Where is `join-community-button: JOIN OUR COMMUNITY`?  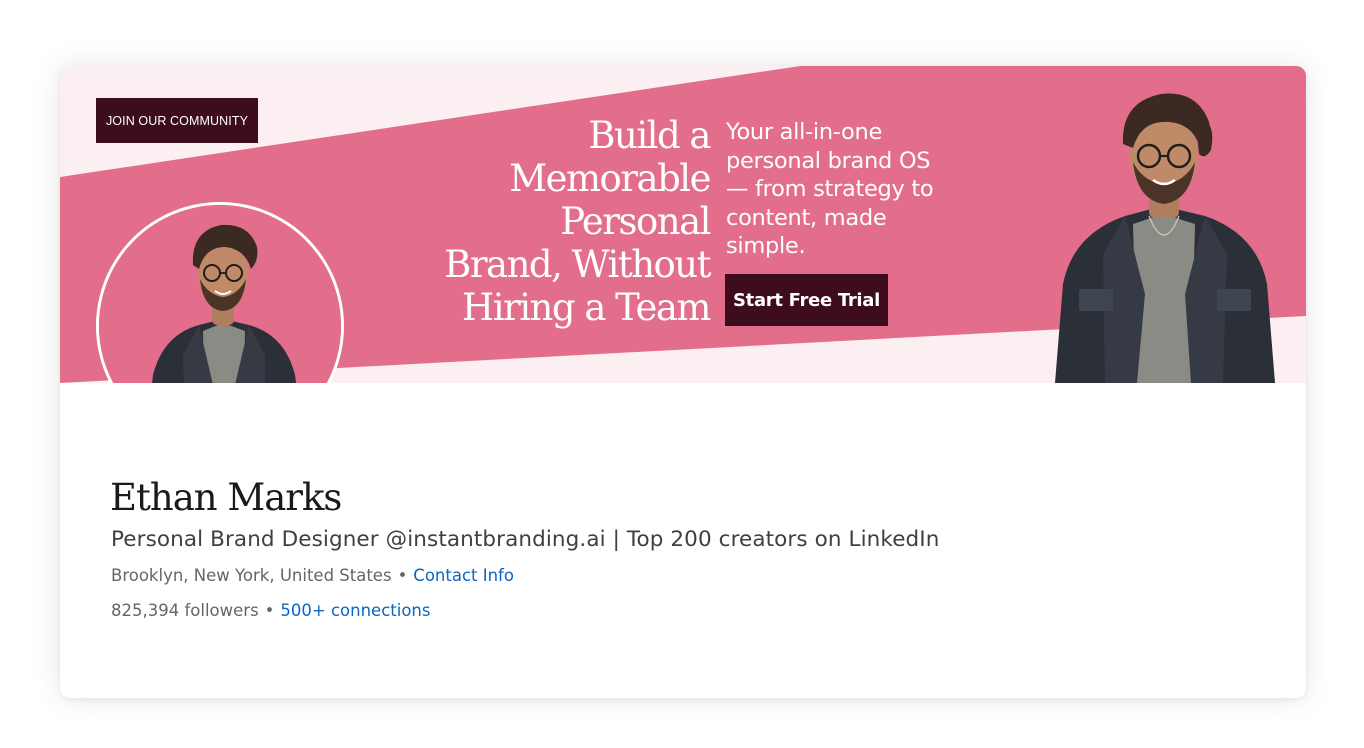 join-community-button: JOIN OUR COMMUNITY is located at coordinates (177, 120).